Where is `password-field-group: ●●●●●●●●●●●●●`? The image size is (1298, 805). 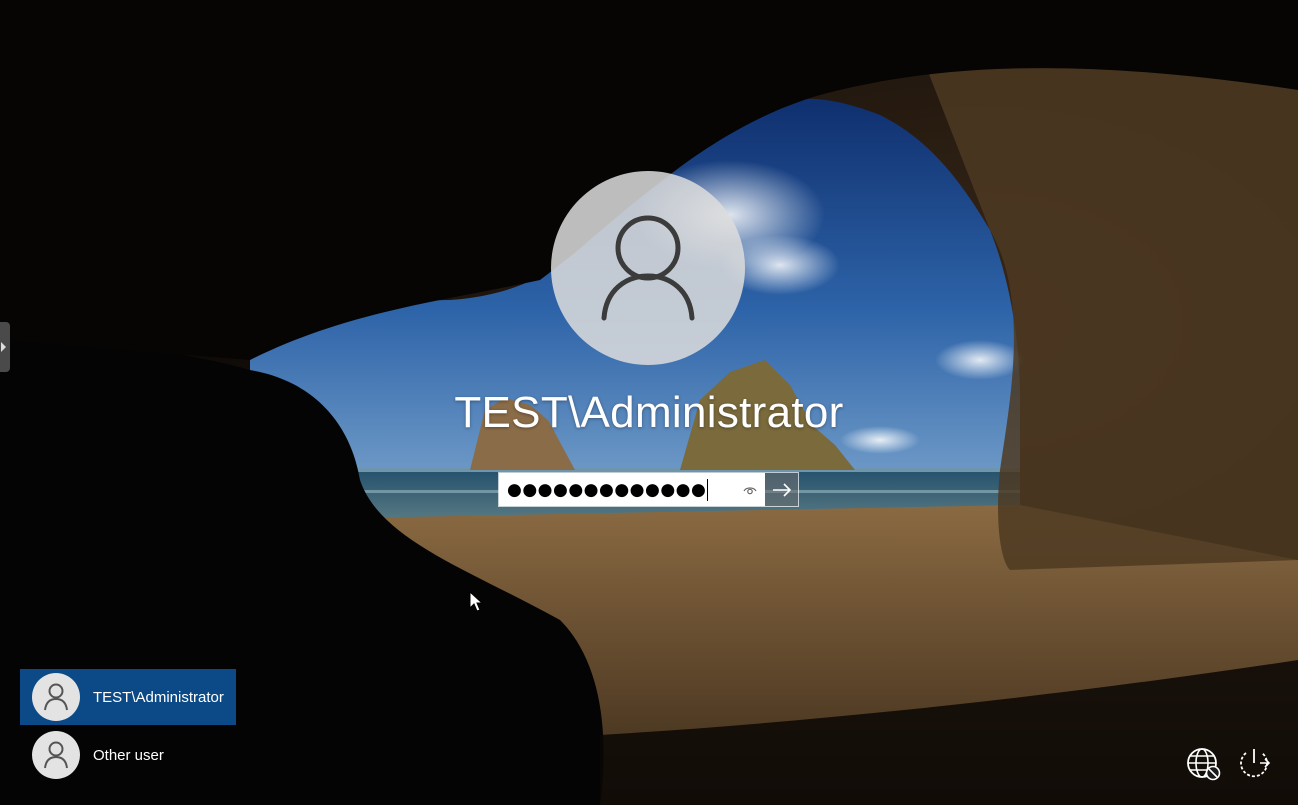 password-field-group: ●●●●●●●●●●●●● is located at coordinates (648, 489).